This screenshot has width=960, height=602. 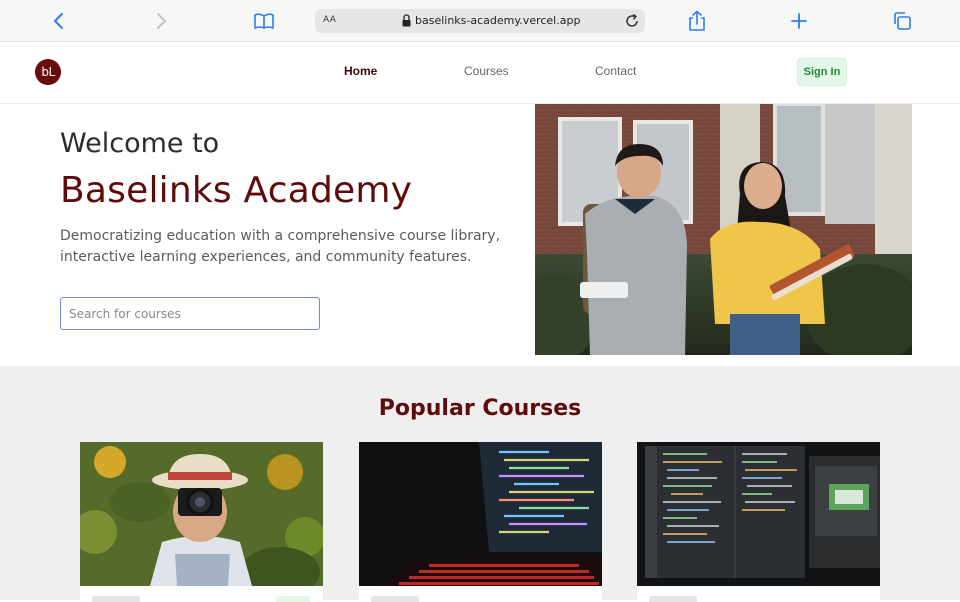 What do you see at coordinates (480, 408) in the screenshot?
I see `popular-courses-title: Popular Courses` at bounding box center [480, 408].